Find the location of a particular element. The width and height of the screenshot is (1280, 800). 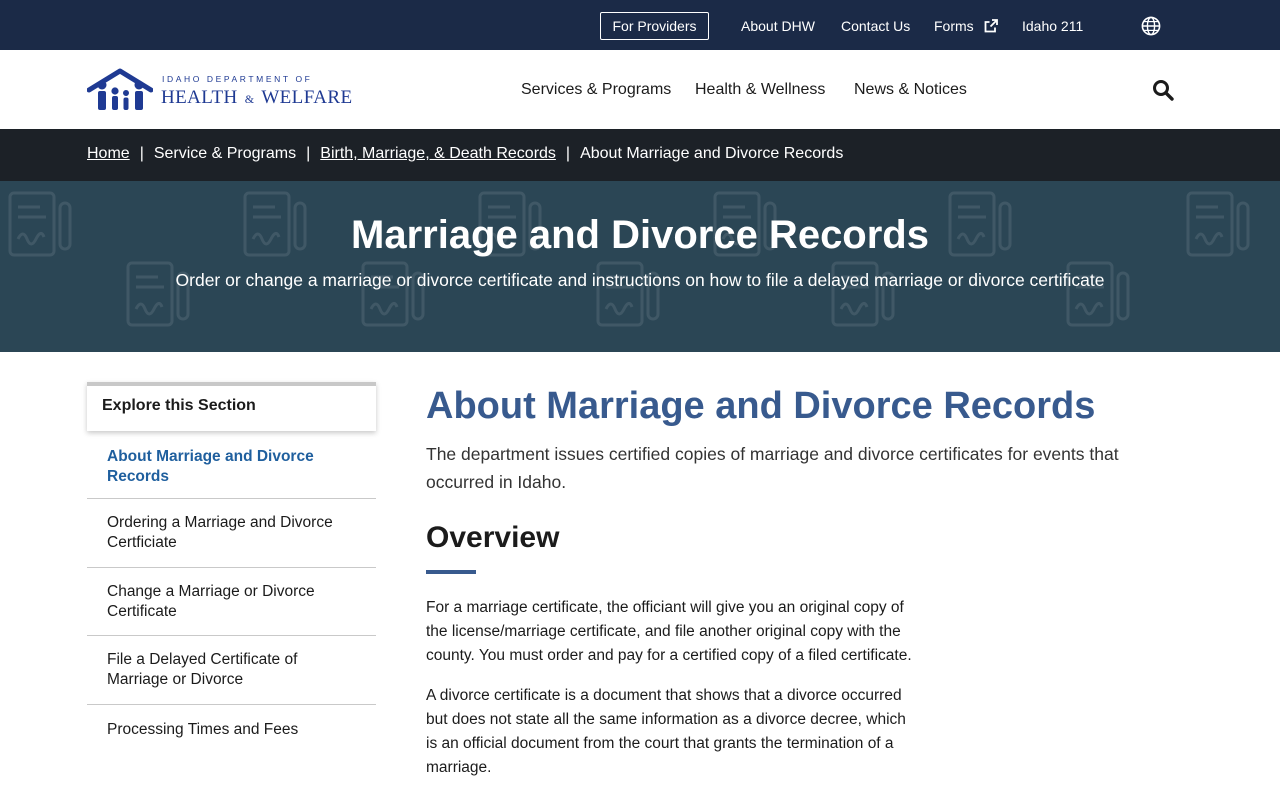

contact-us-link: Contact Us is located at coordinates (875, 26).